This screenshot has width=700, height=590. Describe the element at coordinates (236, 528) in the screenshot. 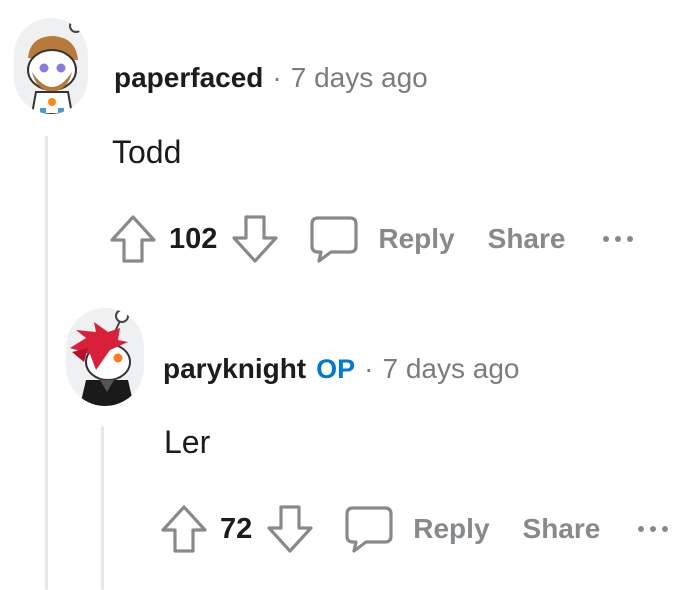

I see `vote-score: 72` at that location.